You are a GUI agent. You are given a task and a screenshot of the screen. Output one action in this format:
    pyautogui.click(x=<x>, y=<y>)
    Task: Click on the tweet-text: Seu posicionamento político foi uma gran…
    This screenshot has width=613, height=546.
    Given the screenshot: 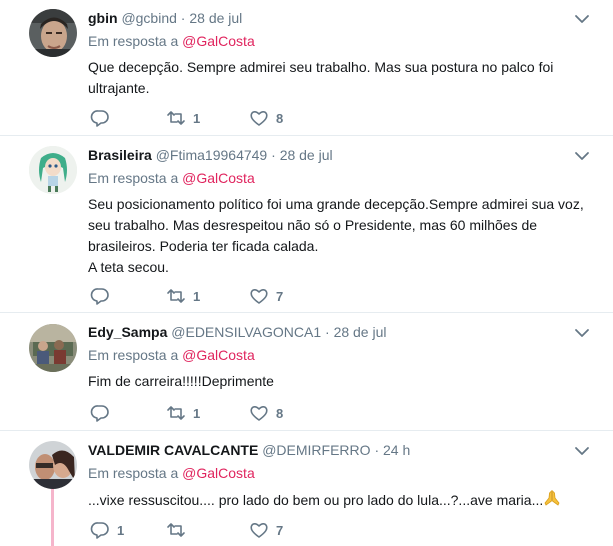 What is the action you would take?
    pyautogui.click(x=340, y=236)
    